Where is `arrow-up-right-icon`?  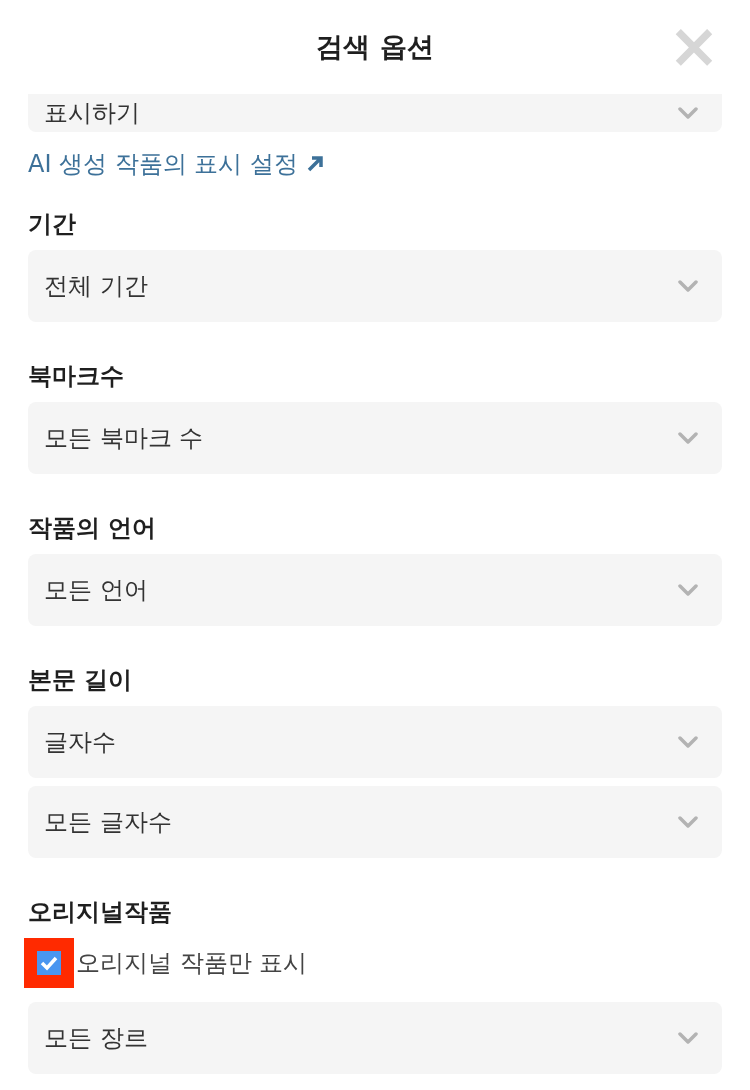 arrow-up-right-icon is located at coordinates (315, 164).